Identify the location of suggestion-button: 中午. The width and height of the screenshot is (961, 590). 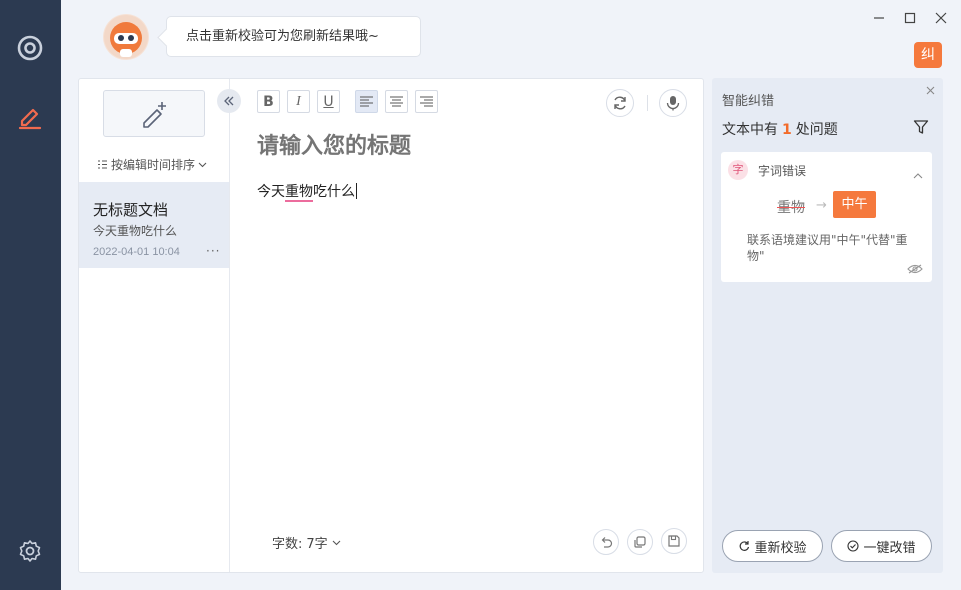
(854, 204).